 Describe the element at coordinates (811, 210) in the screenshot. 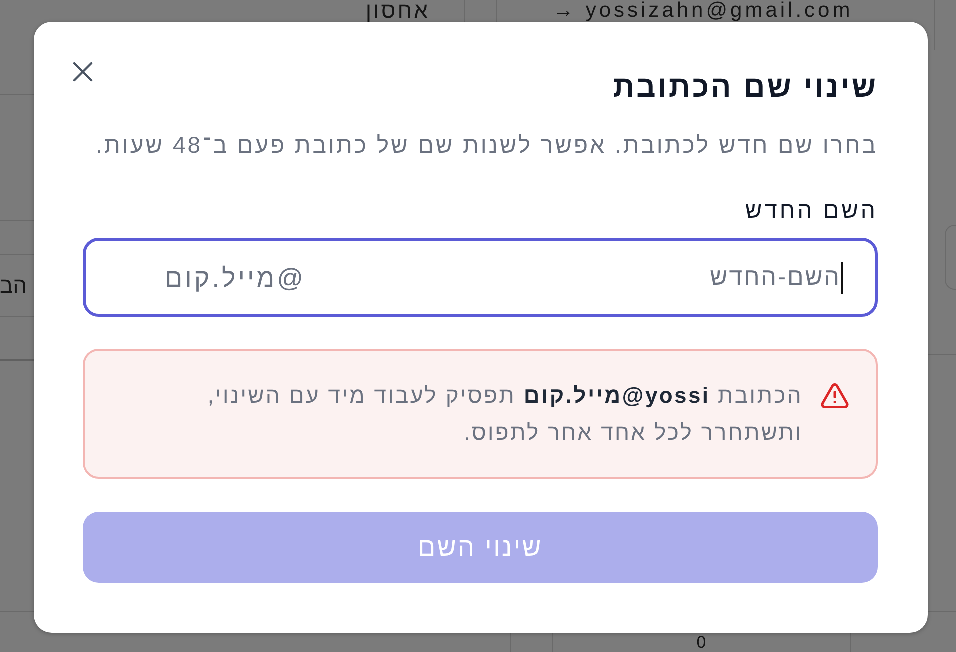

I see `field-label: השם החדש` at that location.